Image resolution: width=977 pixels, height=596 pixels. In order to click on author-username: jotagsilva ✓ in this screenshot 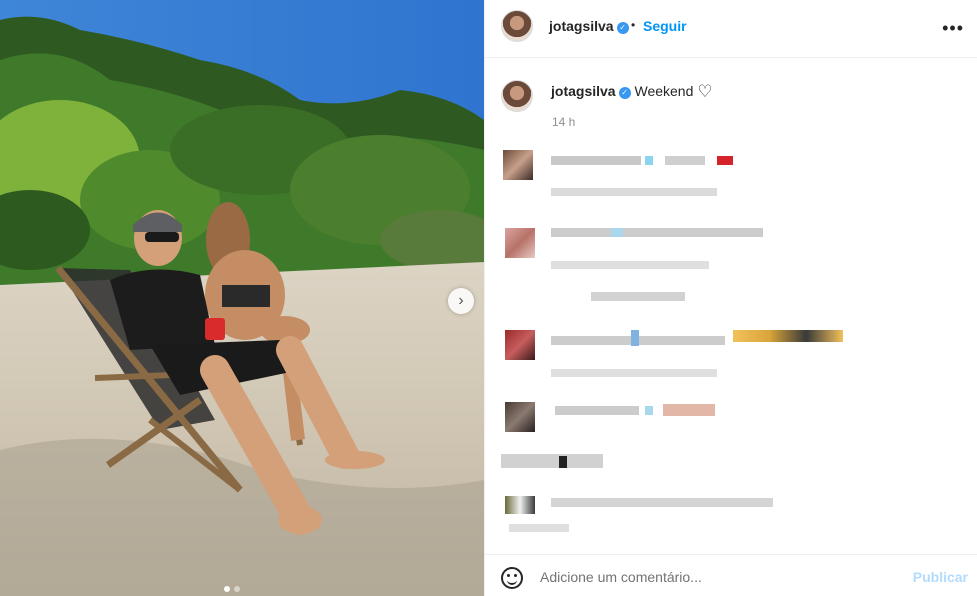, I will do `click(589, 26)`.